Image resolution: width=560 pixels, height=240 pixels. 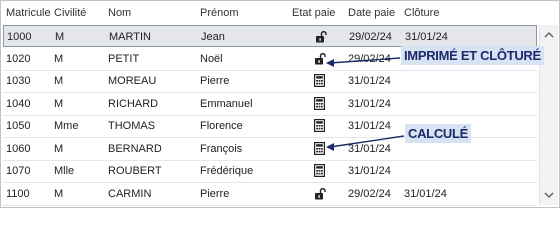 I want to click on arrow-to-calculator-icon, so click(x=367, y=141).